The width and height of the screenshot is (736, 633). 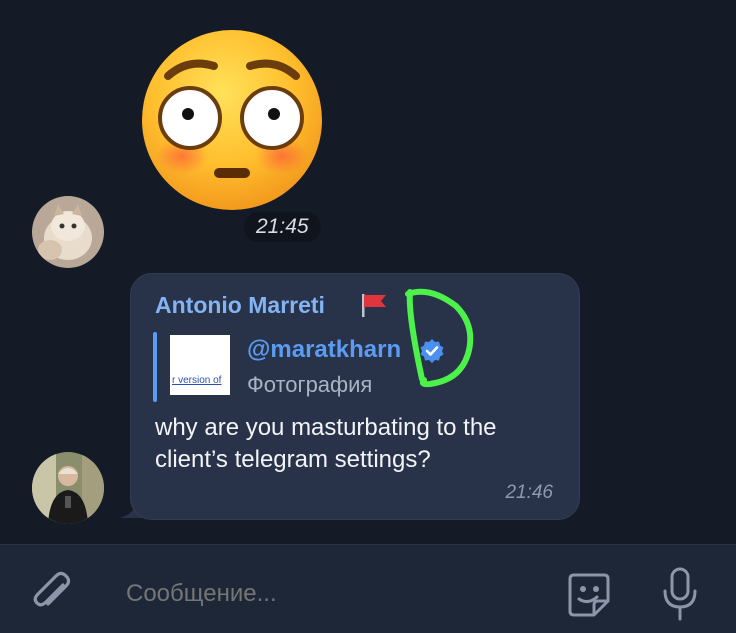 I want to click on sticker-face-icon, so click(x=589, y=594).